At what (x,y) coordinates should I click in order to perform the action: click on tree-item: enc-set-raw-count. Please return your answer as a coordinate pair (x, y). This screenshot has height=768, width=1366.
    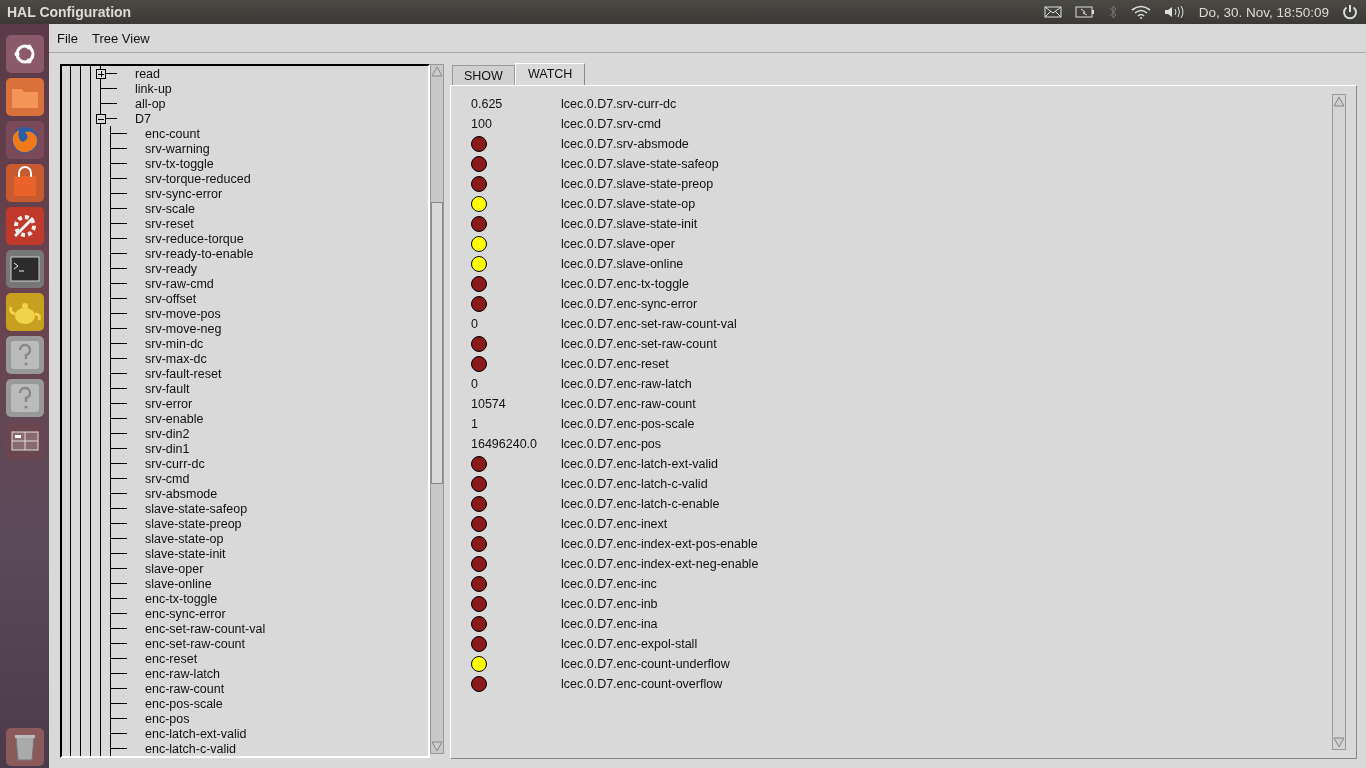
    Looking at the image, I should click on (195, 643).